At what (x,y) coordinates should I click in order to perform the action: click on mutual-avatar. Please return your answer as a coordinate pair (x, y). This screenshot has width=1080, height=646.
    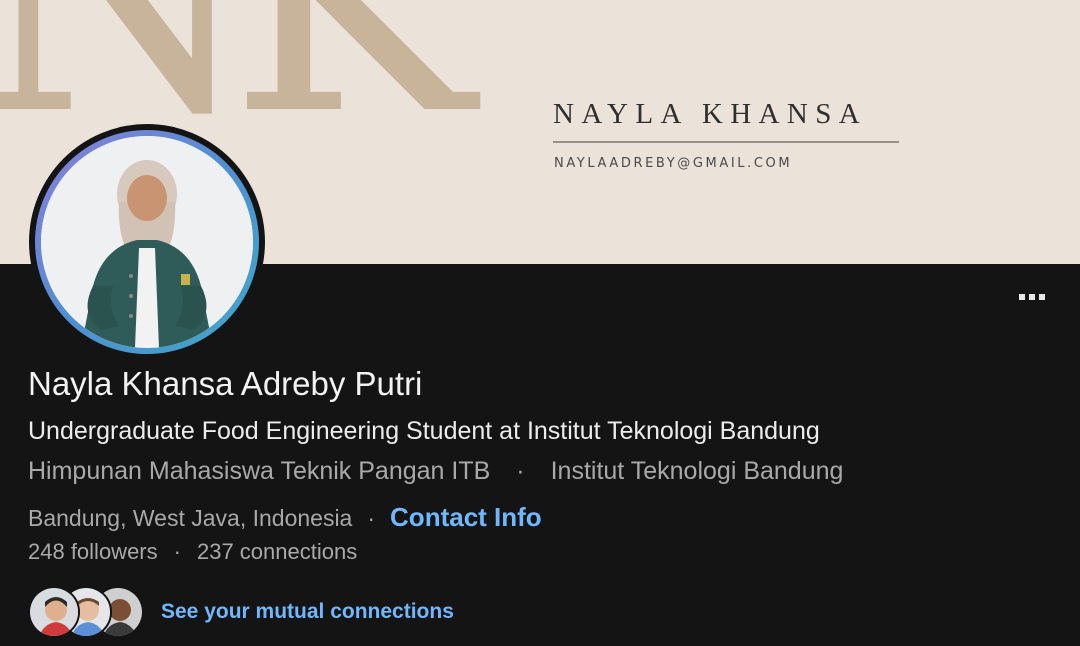
    Looking at the image, I should click on (54, 612).